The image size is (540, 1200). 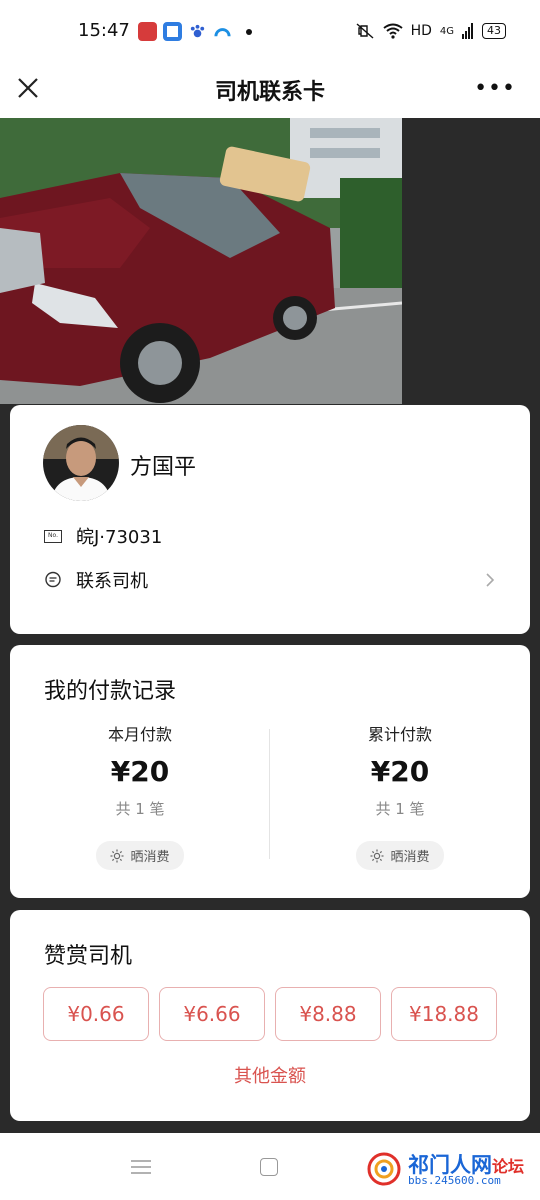 I want to click on paw-app-icon, so click(x=197, y=31).